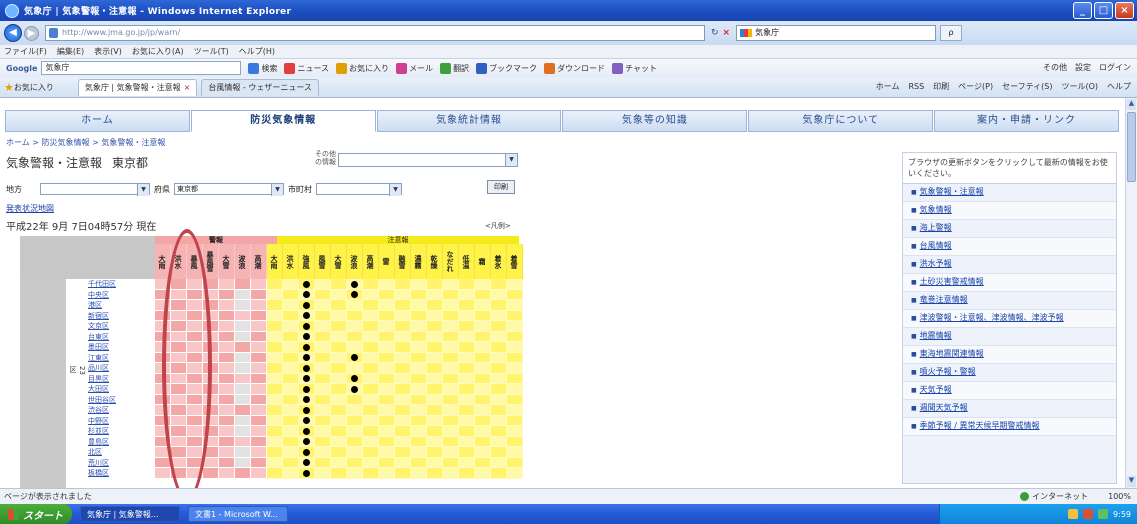 This screenshot has width=1137, height=524. I want to click on sidebar-link: 洪水予報, so click(1009, 265).